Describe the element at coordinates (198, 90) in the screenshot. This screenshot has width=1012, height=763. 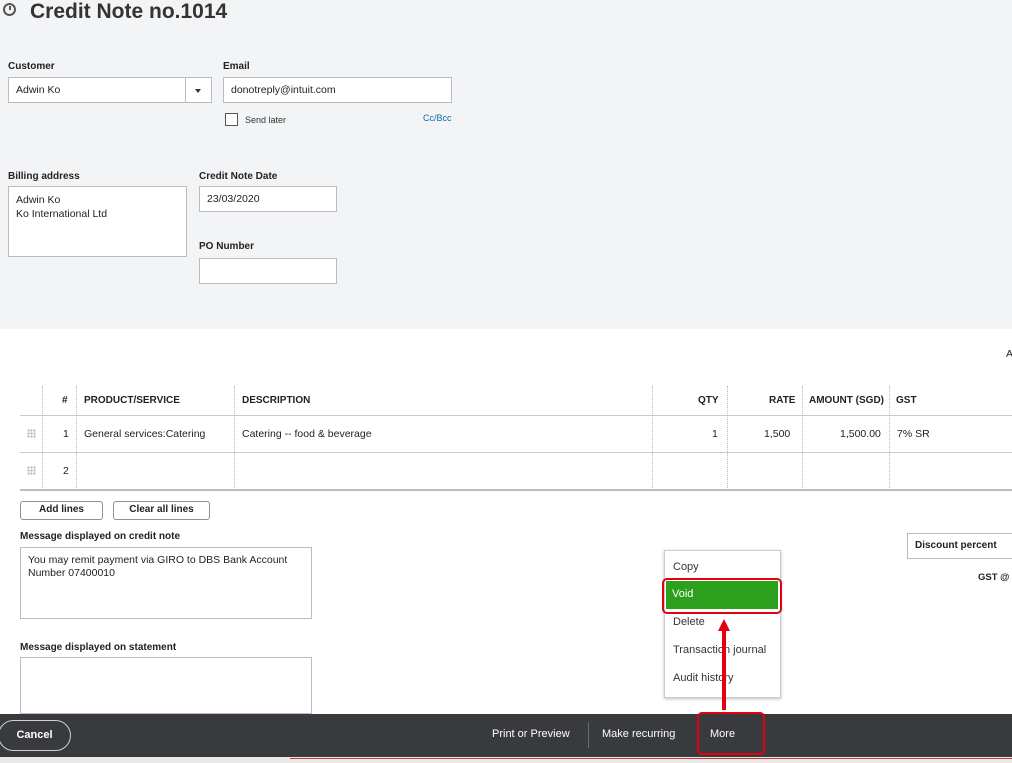
I see `chevron-down-icon` at that location.